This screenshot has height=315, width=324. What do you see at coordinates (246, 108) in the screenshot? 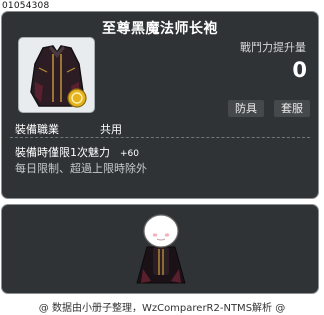
I see `category-tag: 防具` at bounding box center [246, 108].